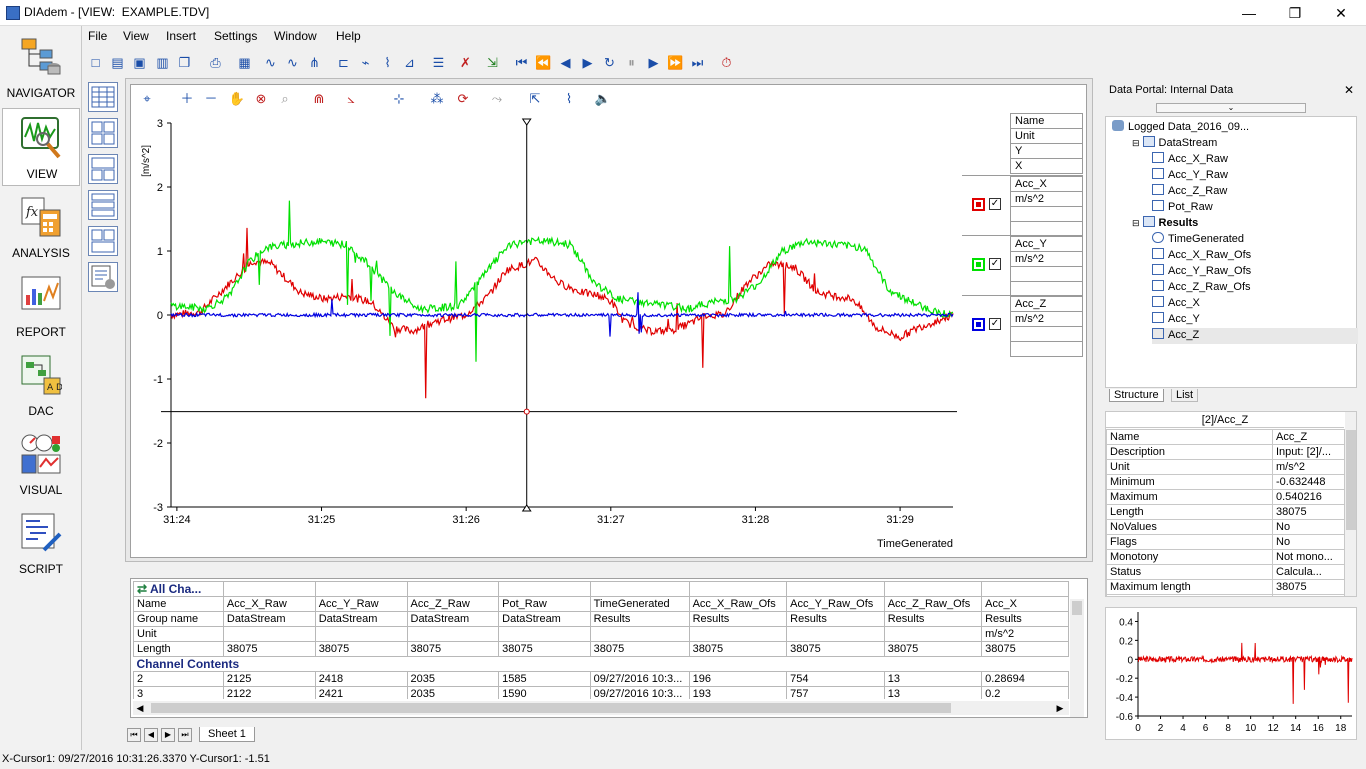 This screenshot has height=769, width=1366. Describe the element at coordinates (361, 692) in the screenshot. I see `table-value-cell: 2421` at that location.